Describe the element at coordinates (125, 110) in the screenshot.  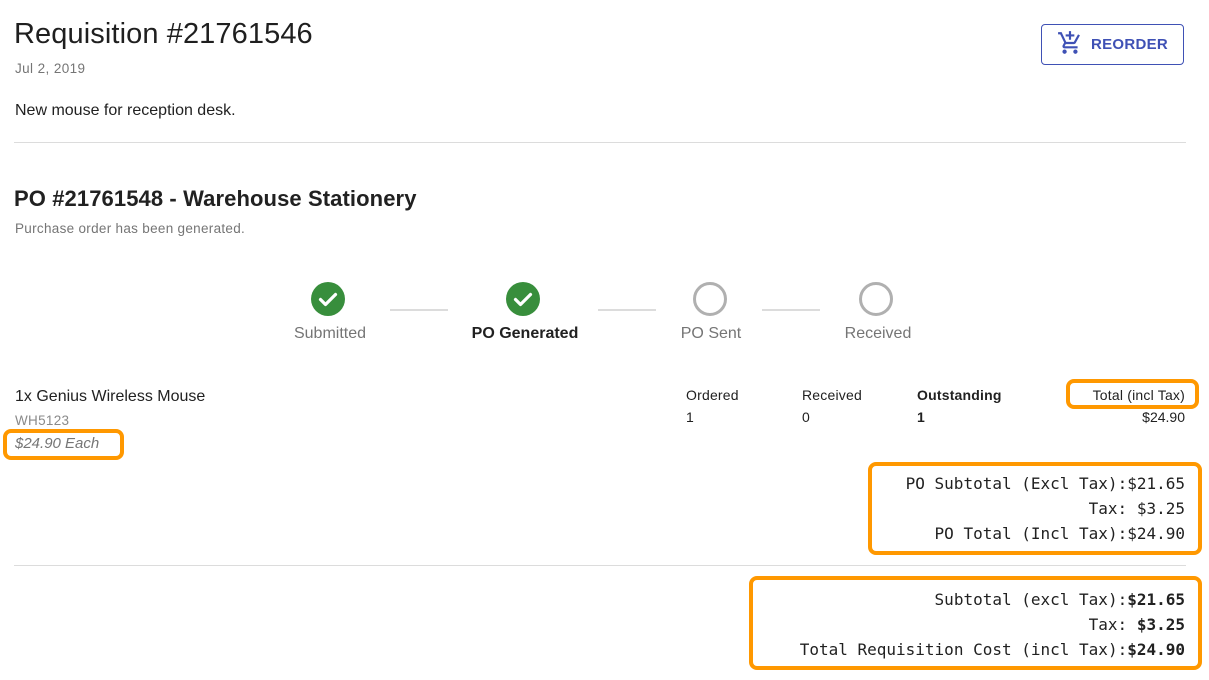
I see `requisition-description: New mouse for reception desk.` at that location.